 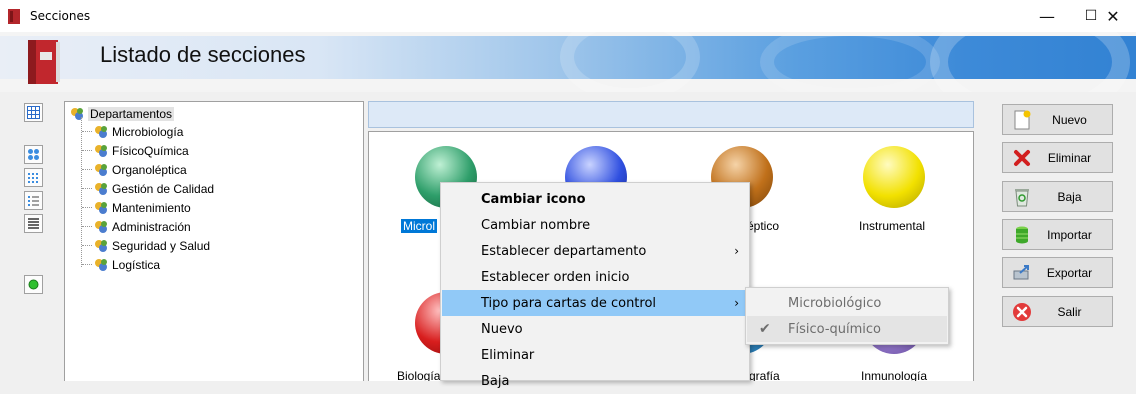 I want to click on new-document-icon, so click(x=1022, y=120).